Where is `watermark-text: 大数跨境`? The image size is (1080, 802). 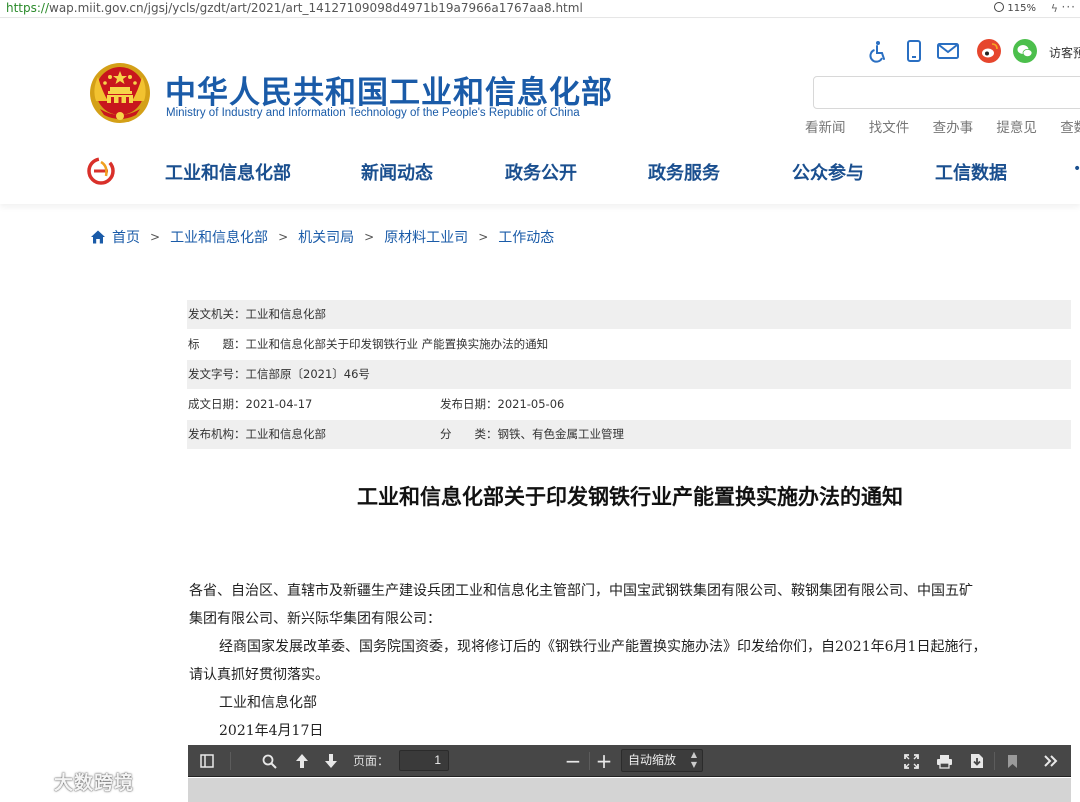
watermark-text: 大数跨境 is located at coordinates (94, 782).